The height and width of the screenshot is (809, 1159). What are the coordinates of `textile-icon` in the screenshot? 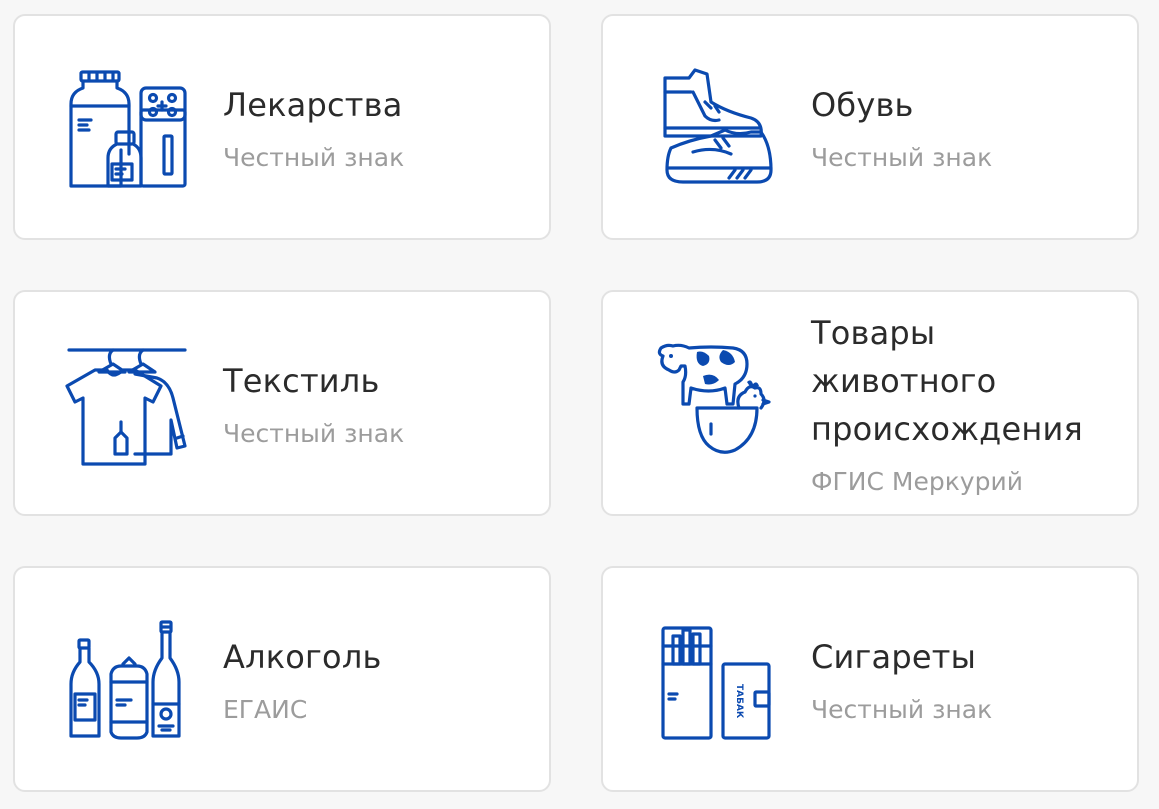 It's located at (130, 407).